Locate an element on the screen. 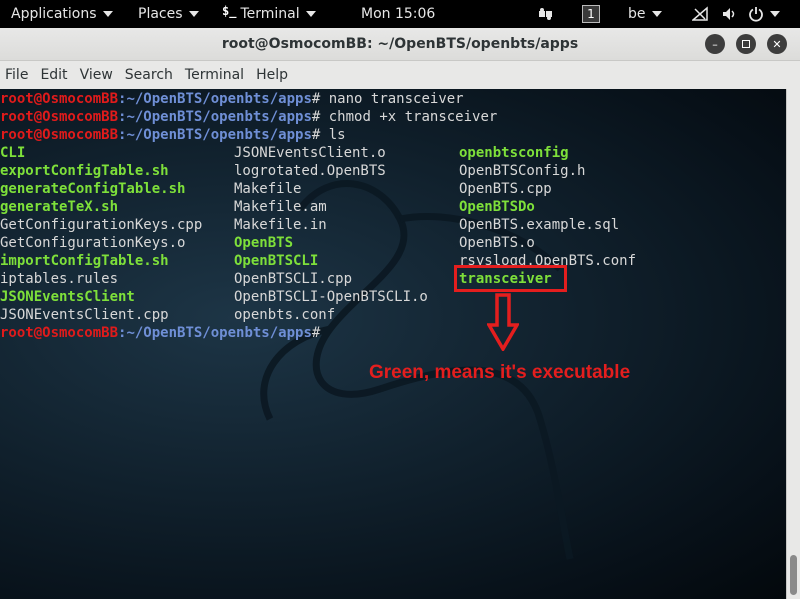 The image size is (800, 599). places-menu: Places is located at coordinates (168, 14).